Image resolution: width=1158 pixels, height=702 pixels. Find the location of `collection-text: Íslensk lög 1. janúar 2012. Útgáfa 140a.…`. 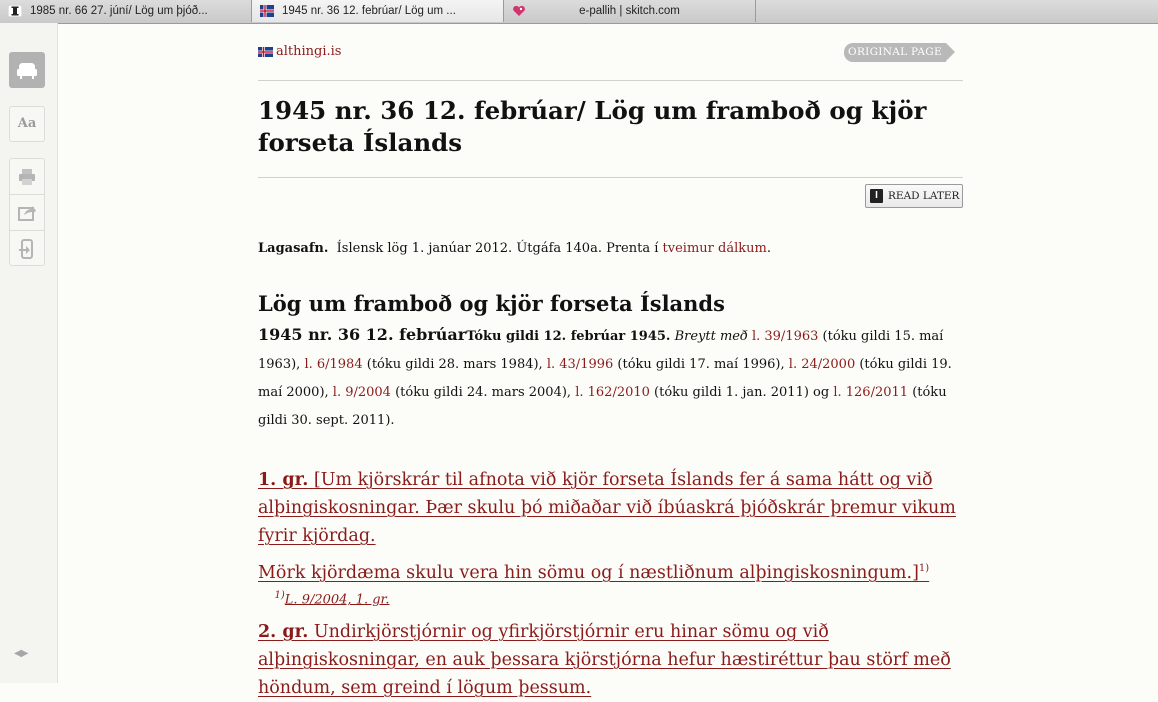

collection-text: Íslensk lög 1. janúar 2012. Útgáfa 140a.… is located at coordinates (497, 248).